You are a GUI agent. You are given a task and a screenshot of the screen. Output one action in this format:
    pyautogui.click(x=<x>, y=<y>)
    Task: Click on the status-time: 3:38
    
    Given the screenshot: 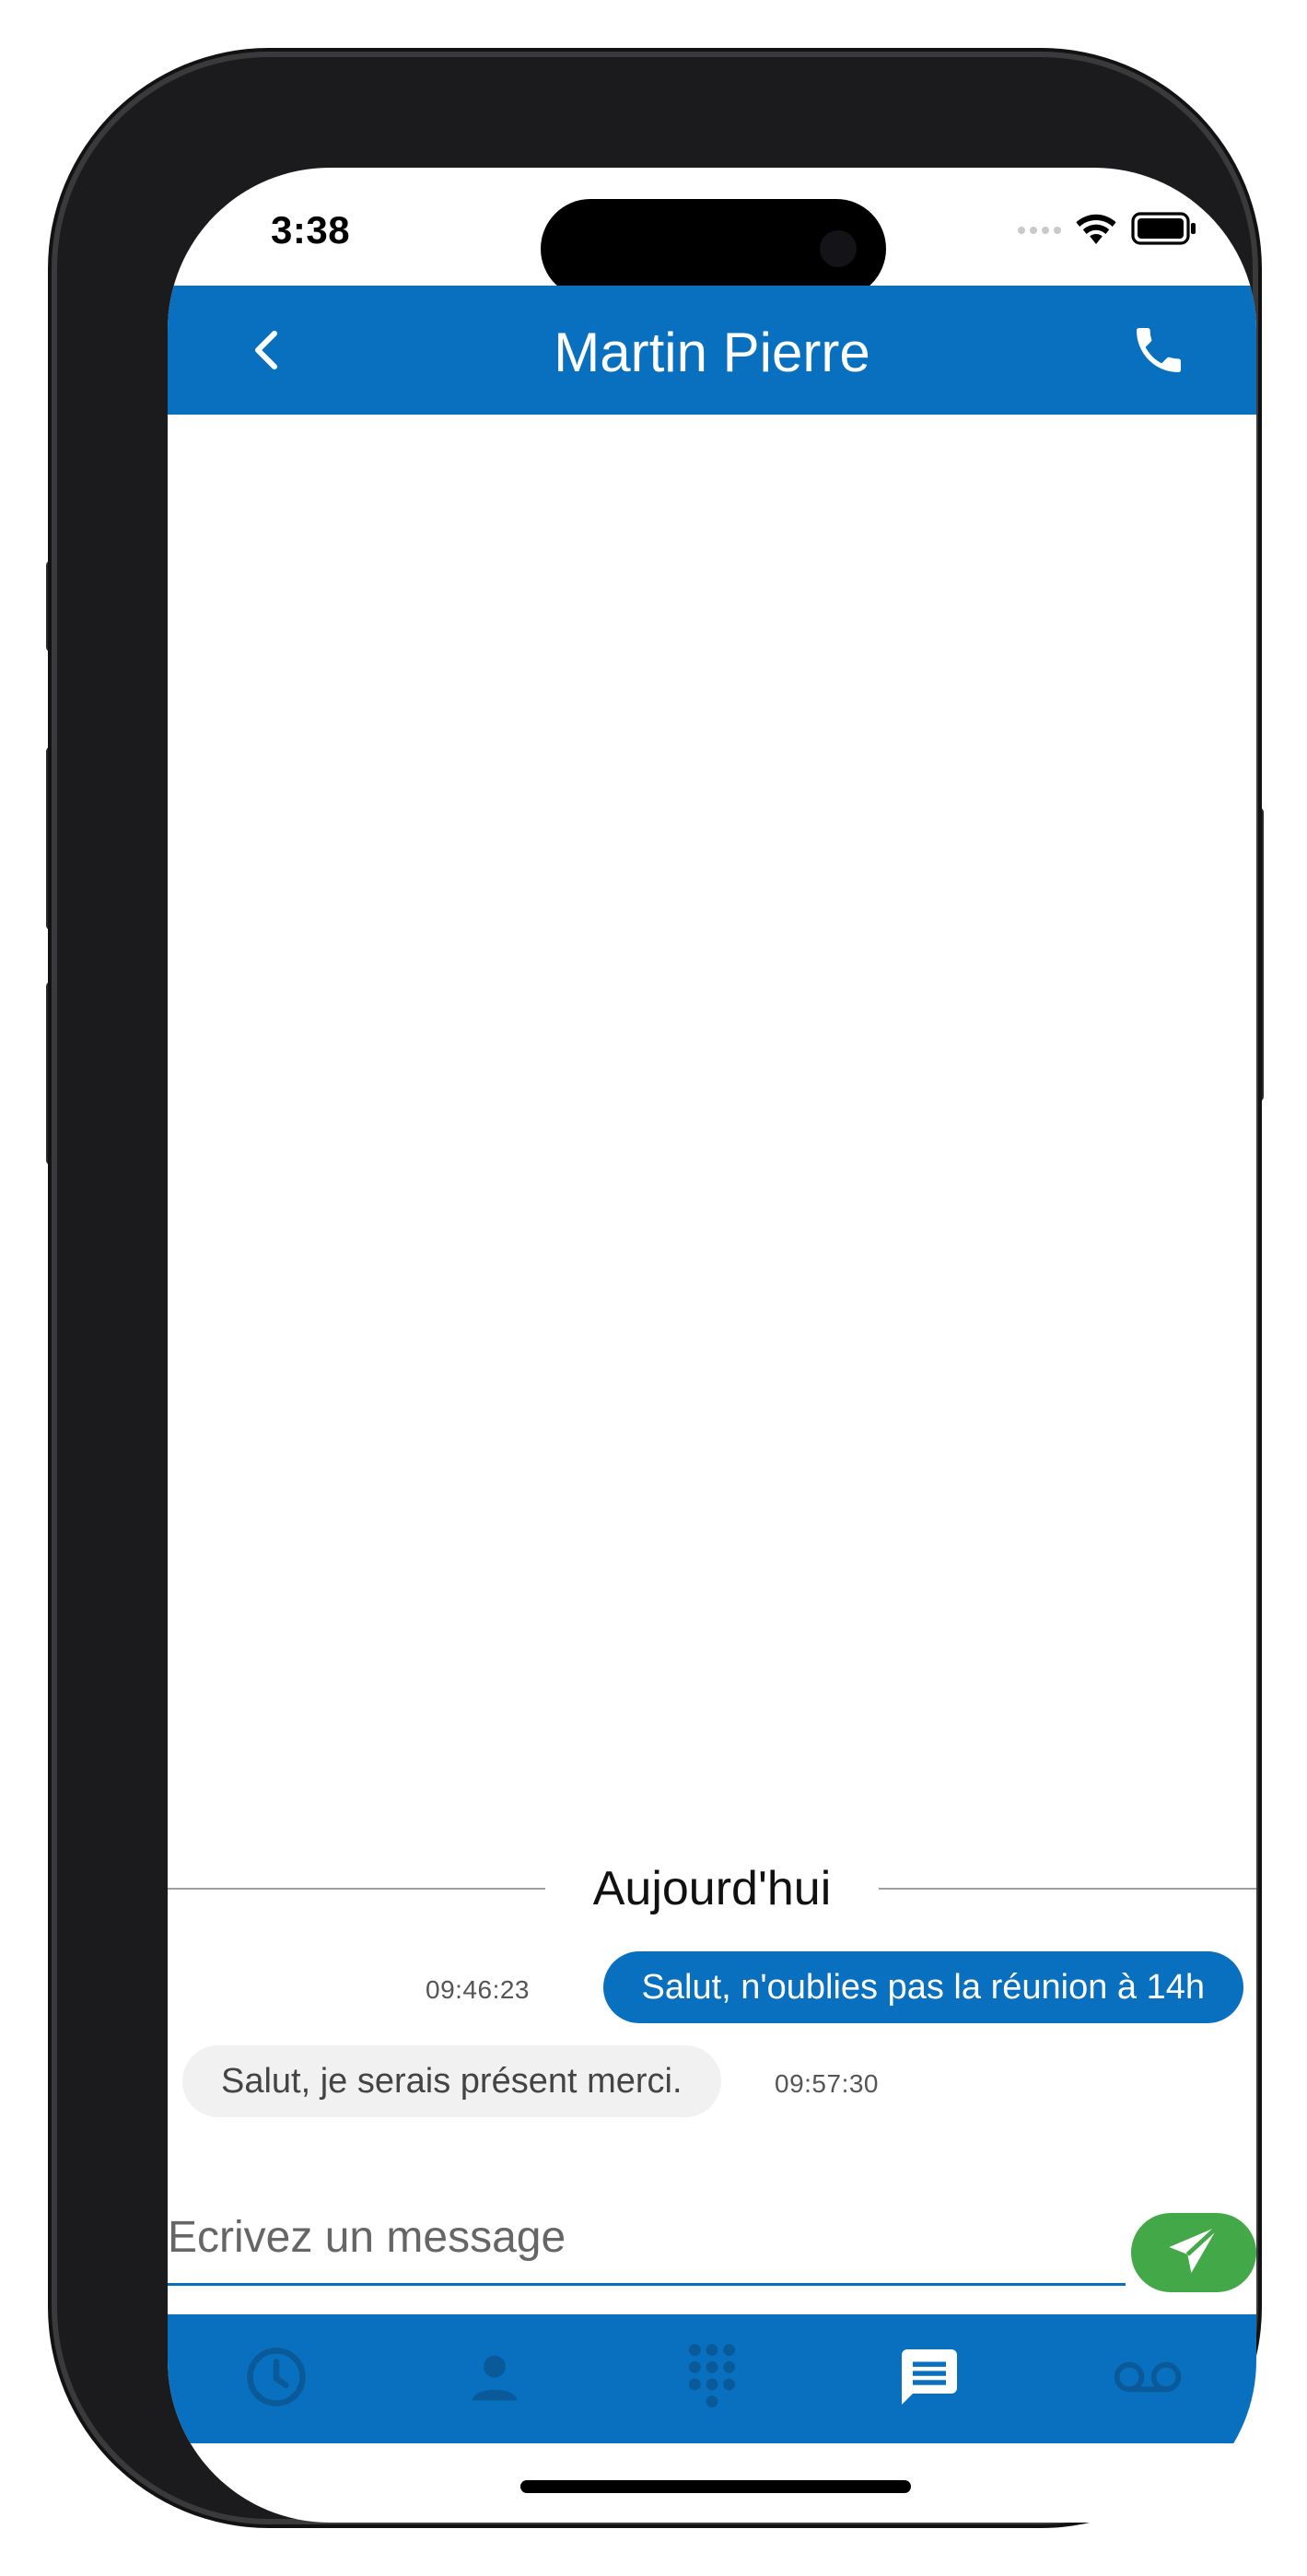 What is the action you would take?
    pyautogui.click(x=311, y=230)
    